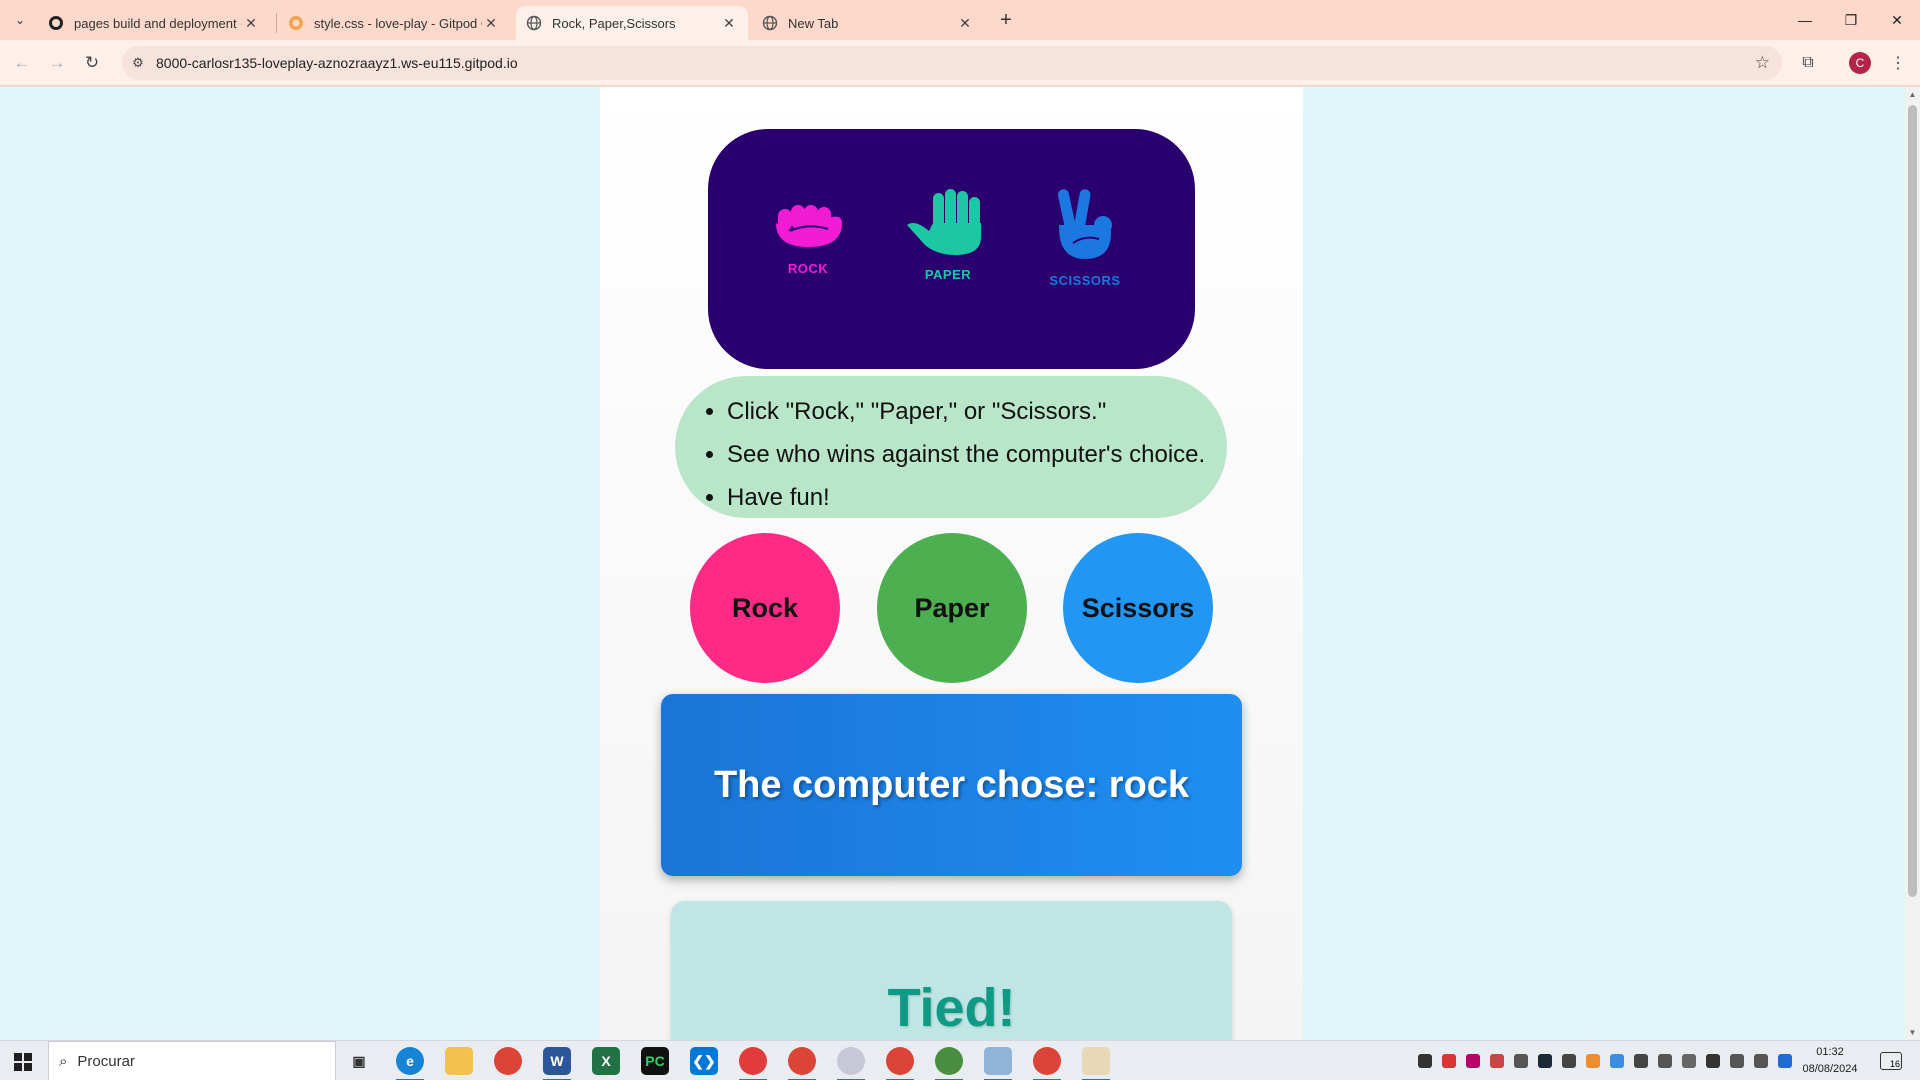  Describe the element at coordinates (557, 1063) in the screenshot. I see `word-icon: W` at that location.